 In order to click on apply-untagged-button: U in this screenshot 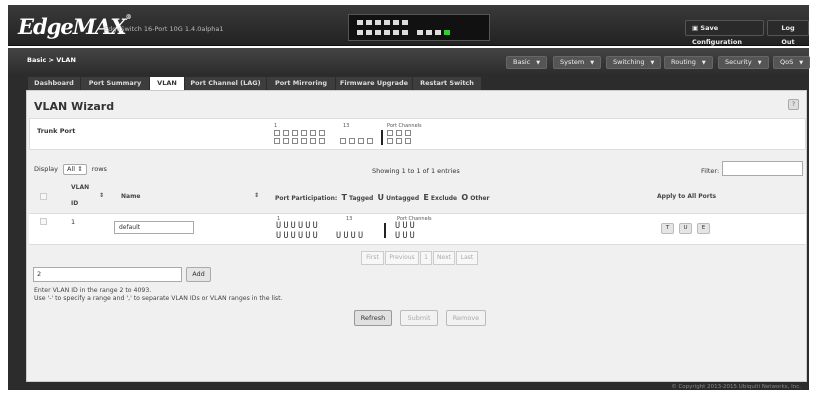, I will do `click(685, 228)`.